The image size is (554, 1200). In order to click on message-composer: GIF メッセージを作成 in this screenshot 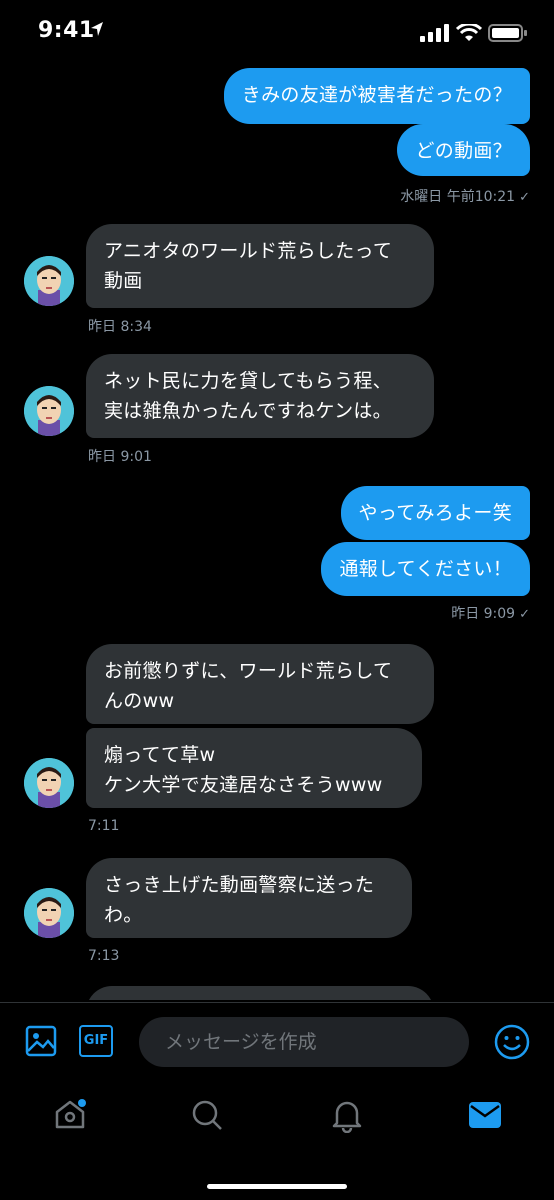, I will do `click(277, 1042)`.